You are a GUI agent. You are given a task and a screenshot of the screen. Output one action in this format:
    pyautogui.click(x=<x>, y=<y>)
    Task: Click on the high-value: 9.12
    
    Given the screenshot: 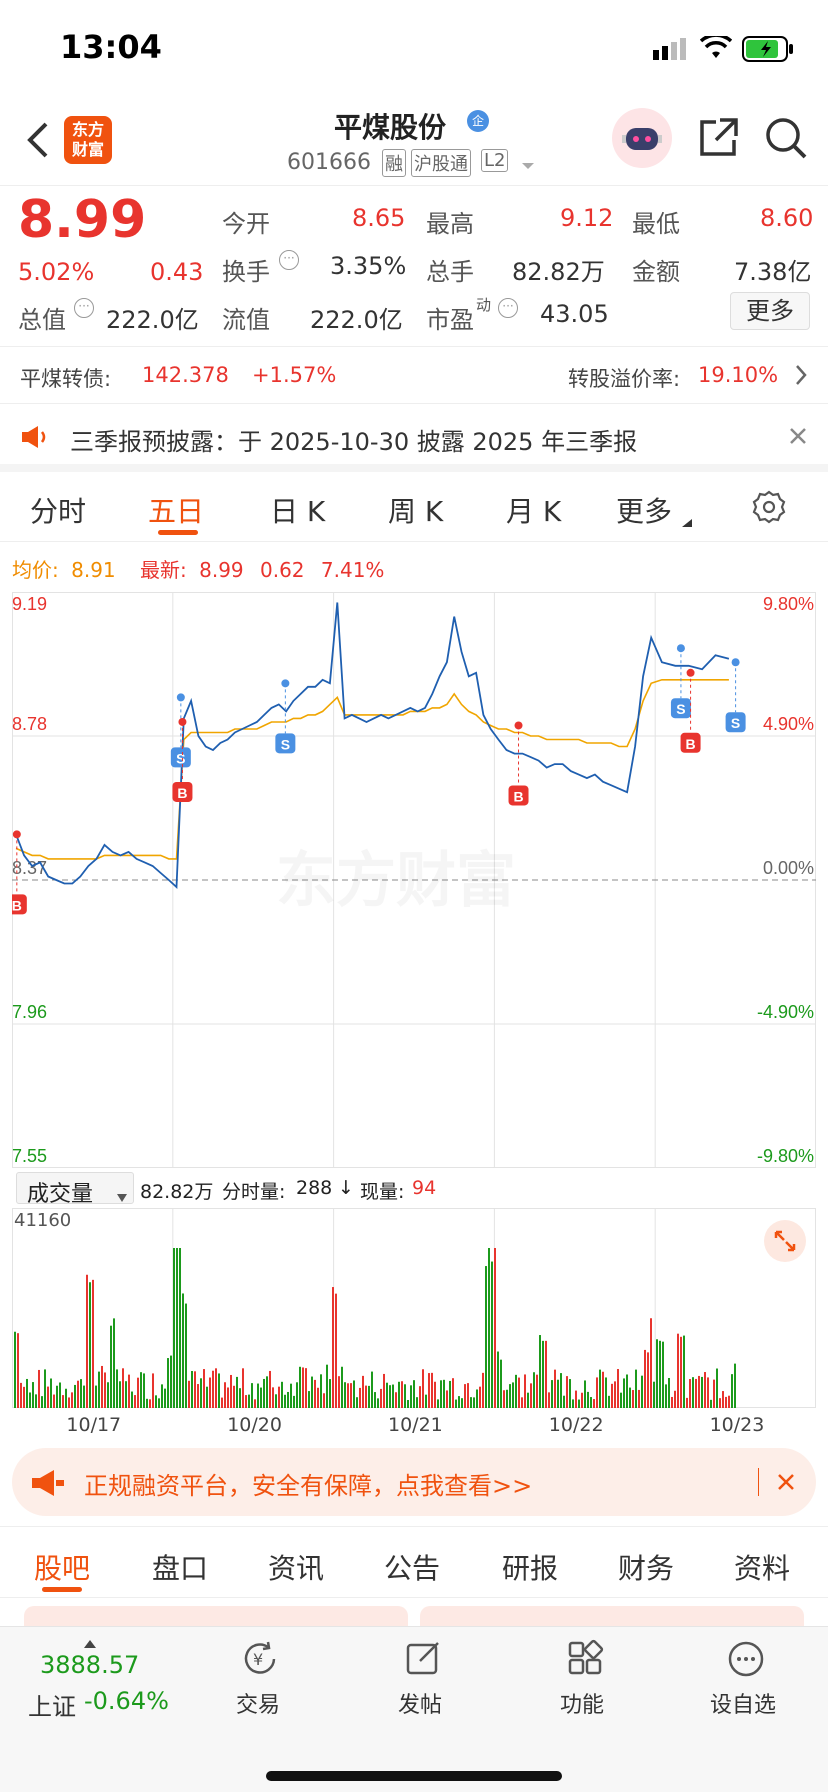 What is the action you would take?
    pyautogui.click(x=587, y=218)
    